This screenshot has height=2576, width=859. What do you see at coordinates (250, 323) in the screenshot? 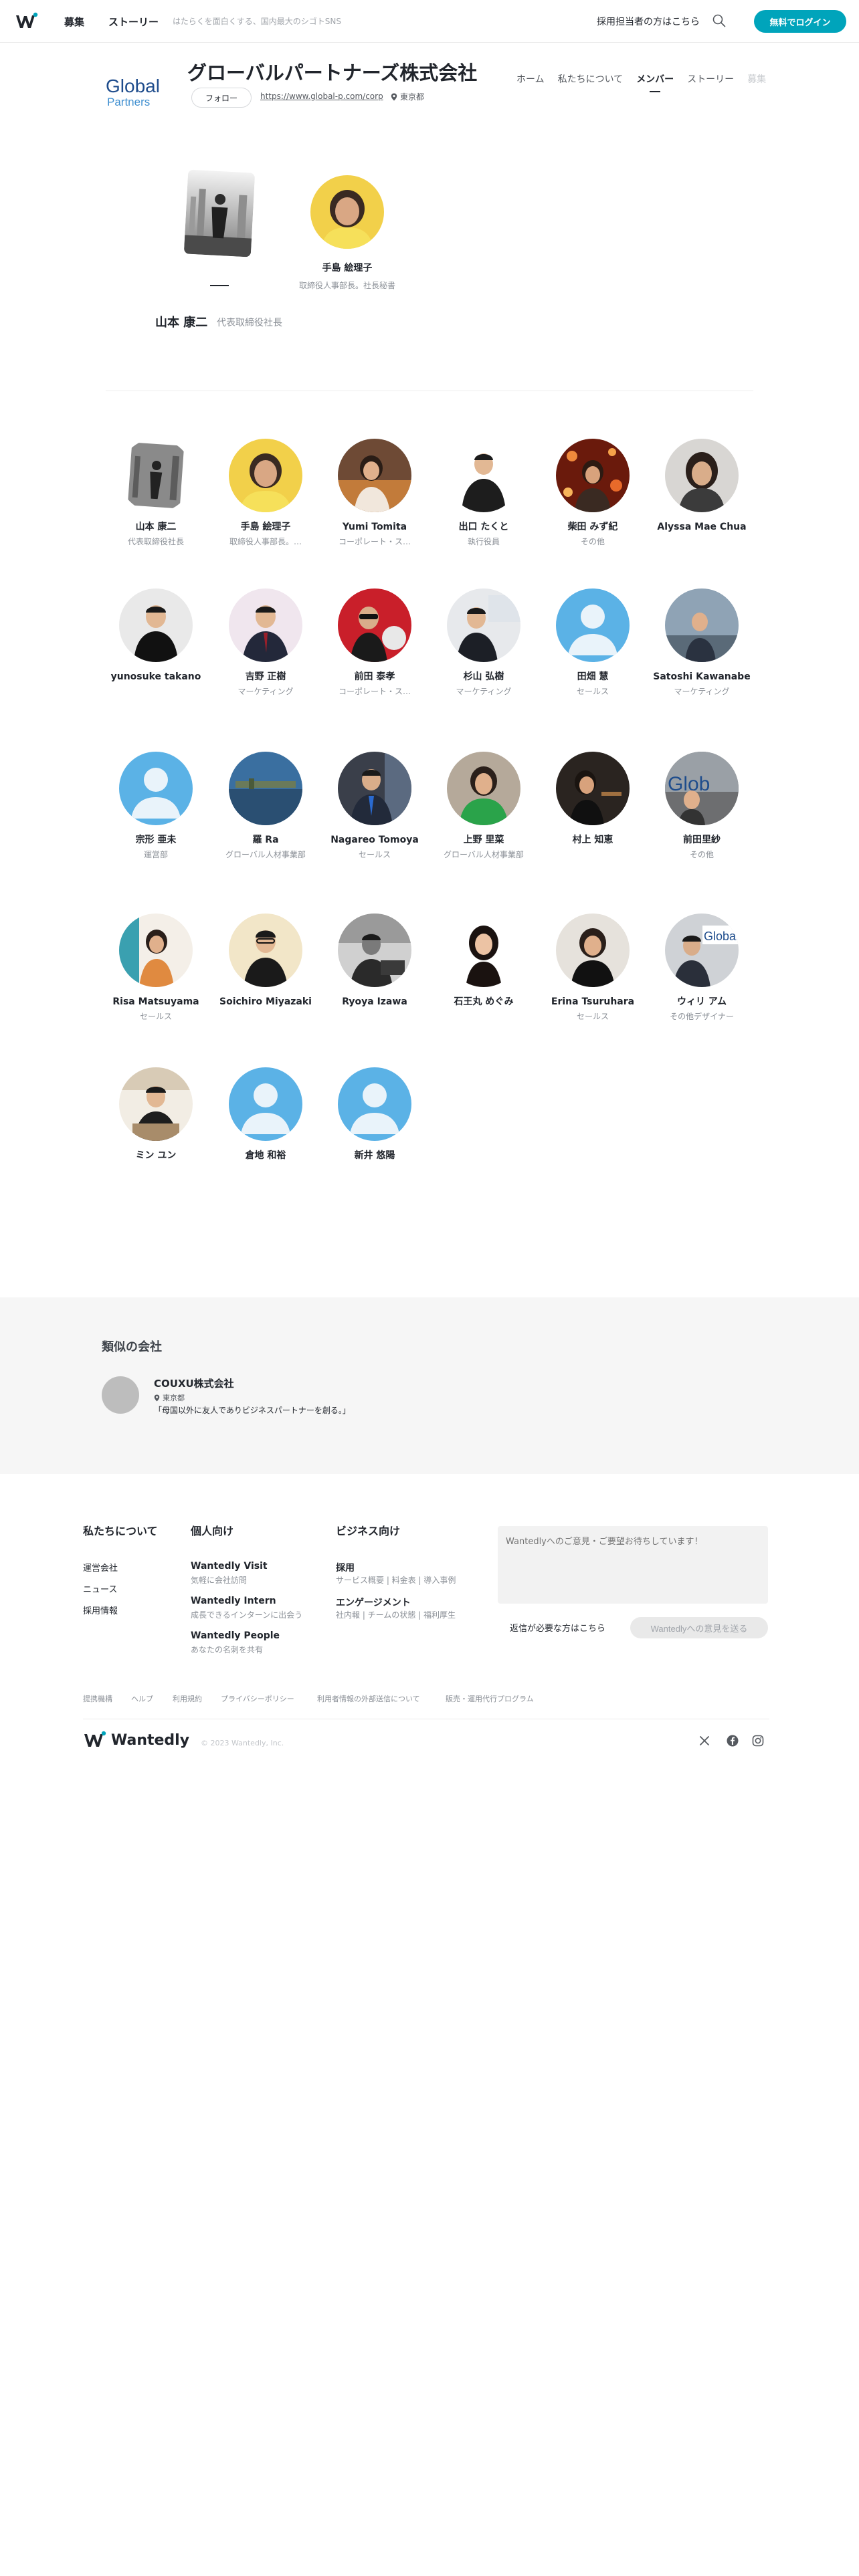
I see `featured-member-title: 代表取締役社長` at bounding box center [250, 323].